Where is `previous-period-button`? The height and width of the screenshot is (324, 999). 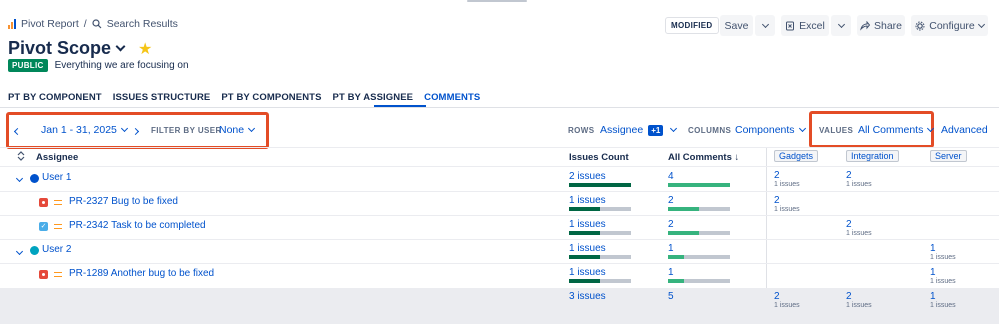 previous-period-button is located at coordinates (17, 131).